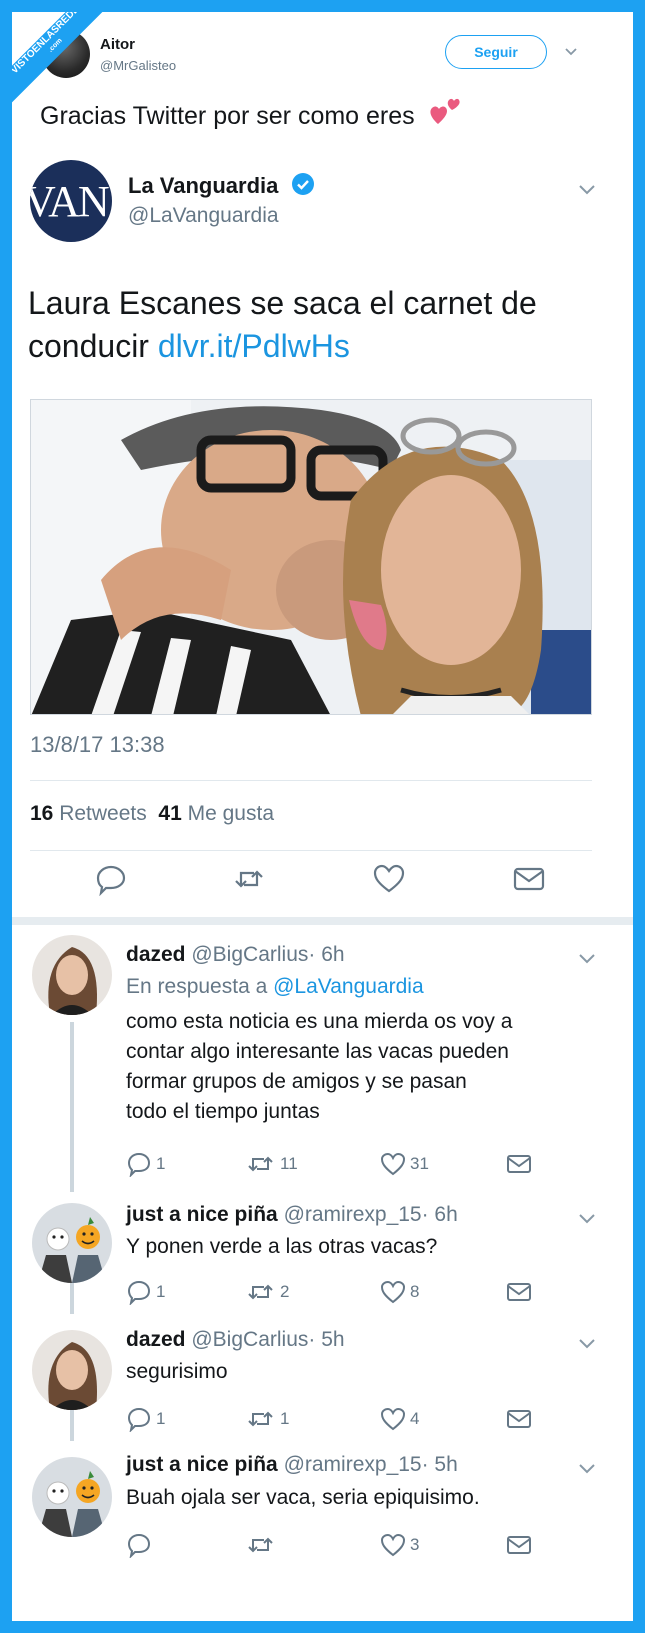 Image resolution: width=645 pixels, height=1633 pixels. What do you see at coordinates (285, 1291) in the screenshot?
I see `retweet-count: 2` at bounding box center [285, 1291].